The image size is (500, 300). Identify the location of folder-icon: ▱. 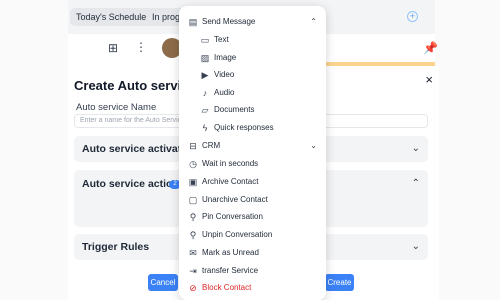
(205, 110).